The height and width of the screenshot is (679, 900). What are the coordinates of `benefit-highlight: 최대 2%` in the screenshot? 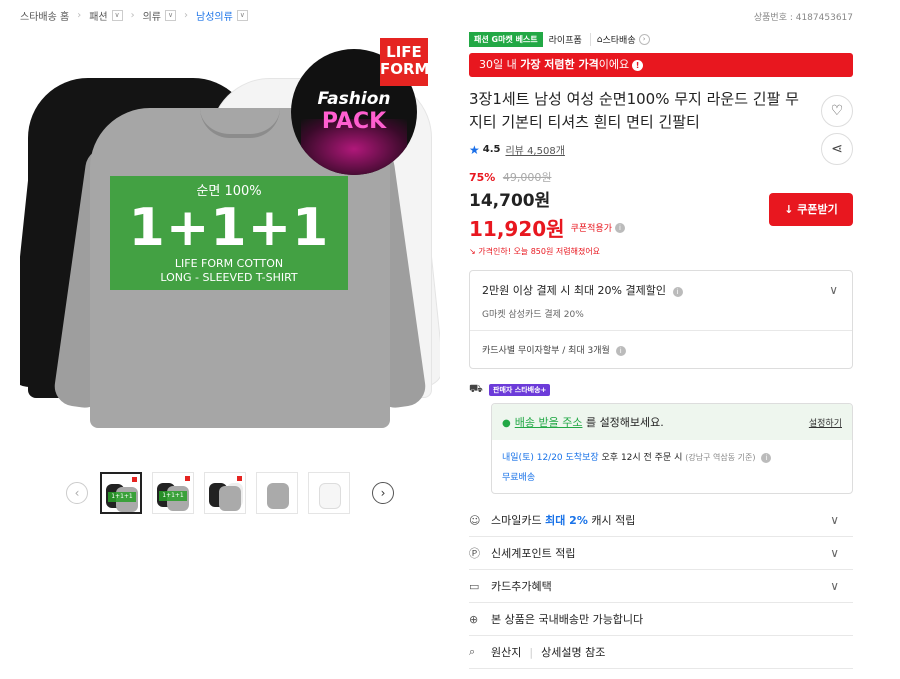 It's located at (566, 520).